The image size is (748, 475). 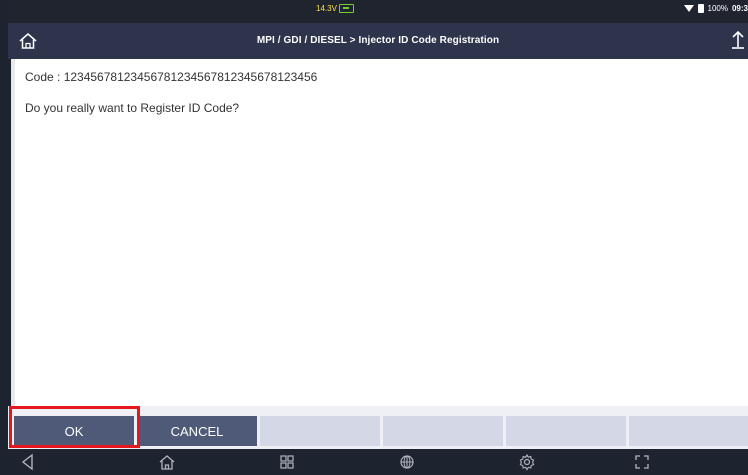 I want to click on settings-icon, so click(x=527, y=462).